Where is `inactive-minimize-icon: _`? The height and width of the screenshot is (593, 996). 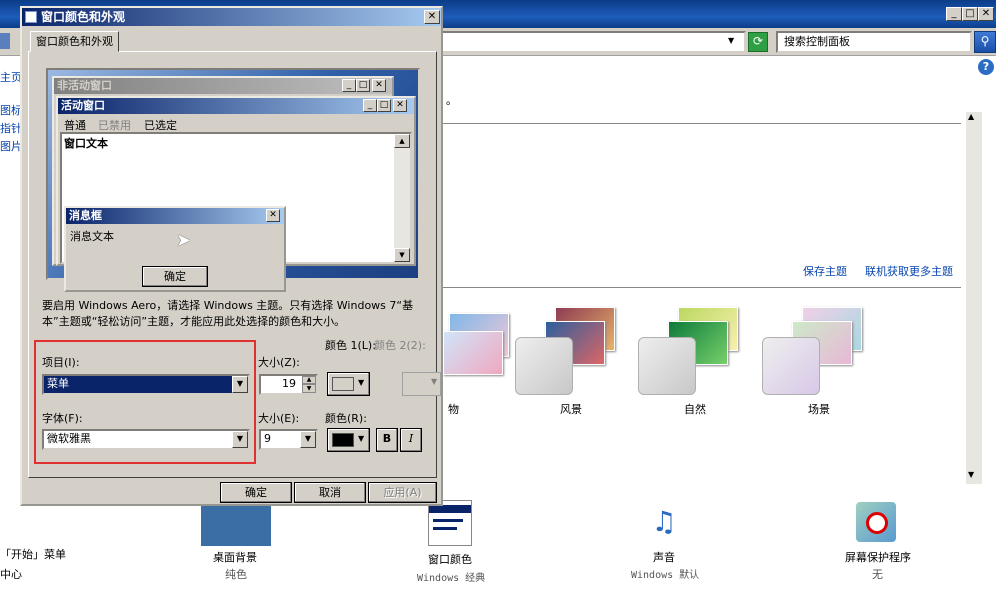 inactive-minimize-icon: _ is located at coordinates (349, 85).